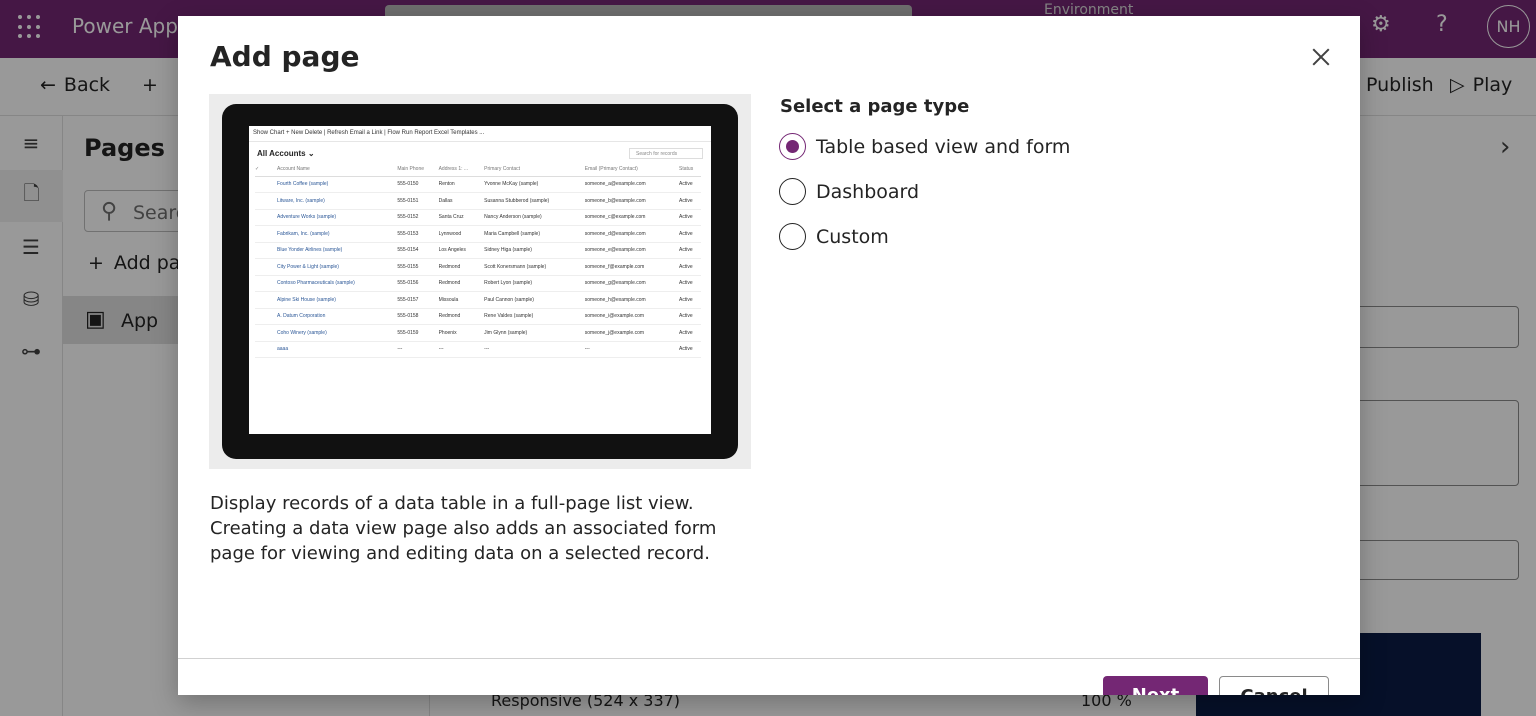 The height and width of the screenshot is (716, 1536). What do you see at coordinates (418, 283) in the screenshot?
I see `preview-table-cell: 555-0156` at bounding box center [418, 283].